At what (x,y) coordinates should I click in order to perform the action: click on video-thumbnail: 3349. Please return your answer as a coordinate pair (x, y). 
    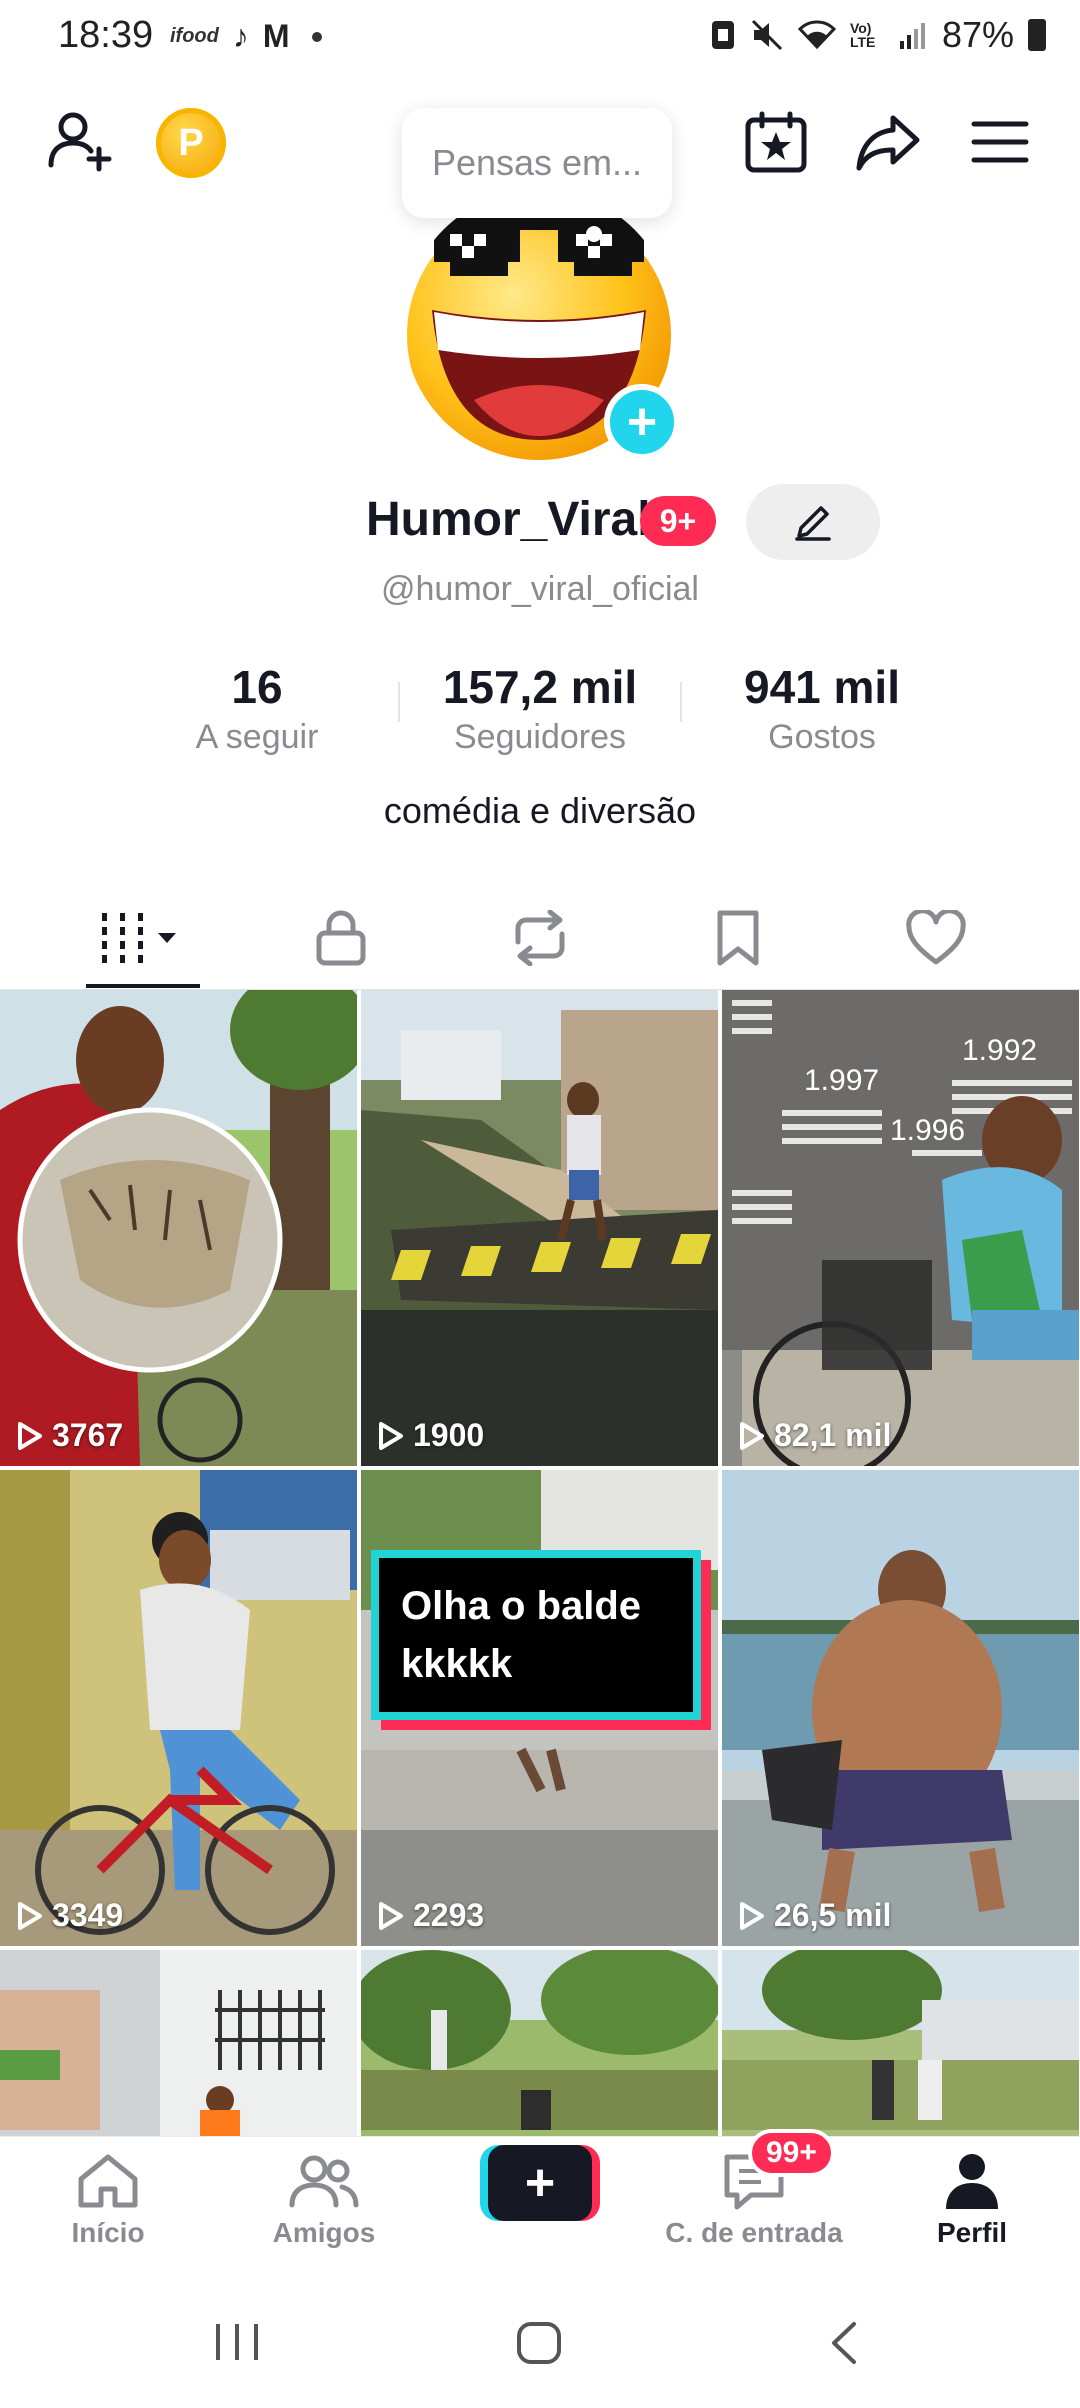
    Looking at the image, I should click on (178, 1708).